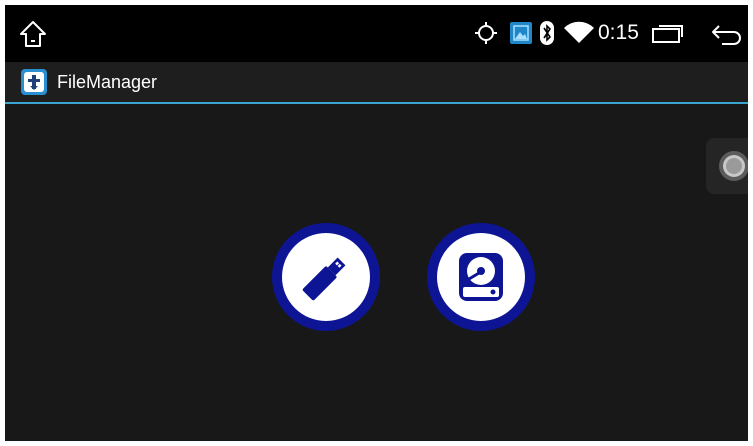 The image size is (753, 446). Describe the element at coordinates (579, 32) in the screenshot. I see `wifi-icon` at that location.